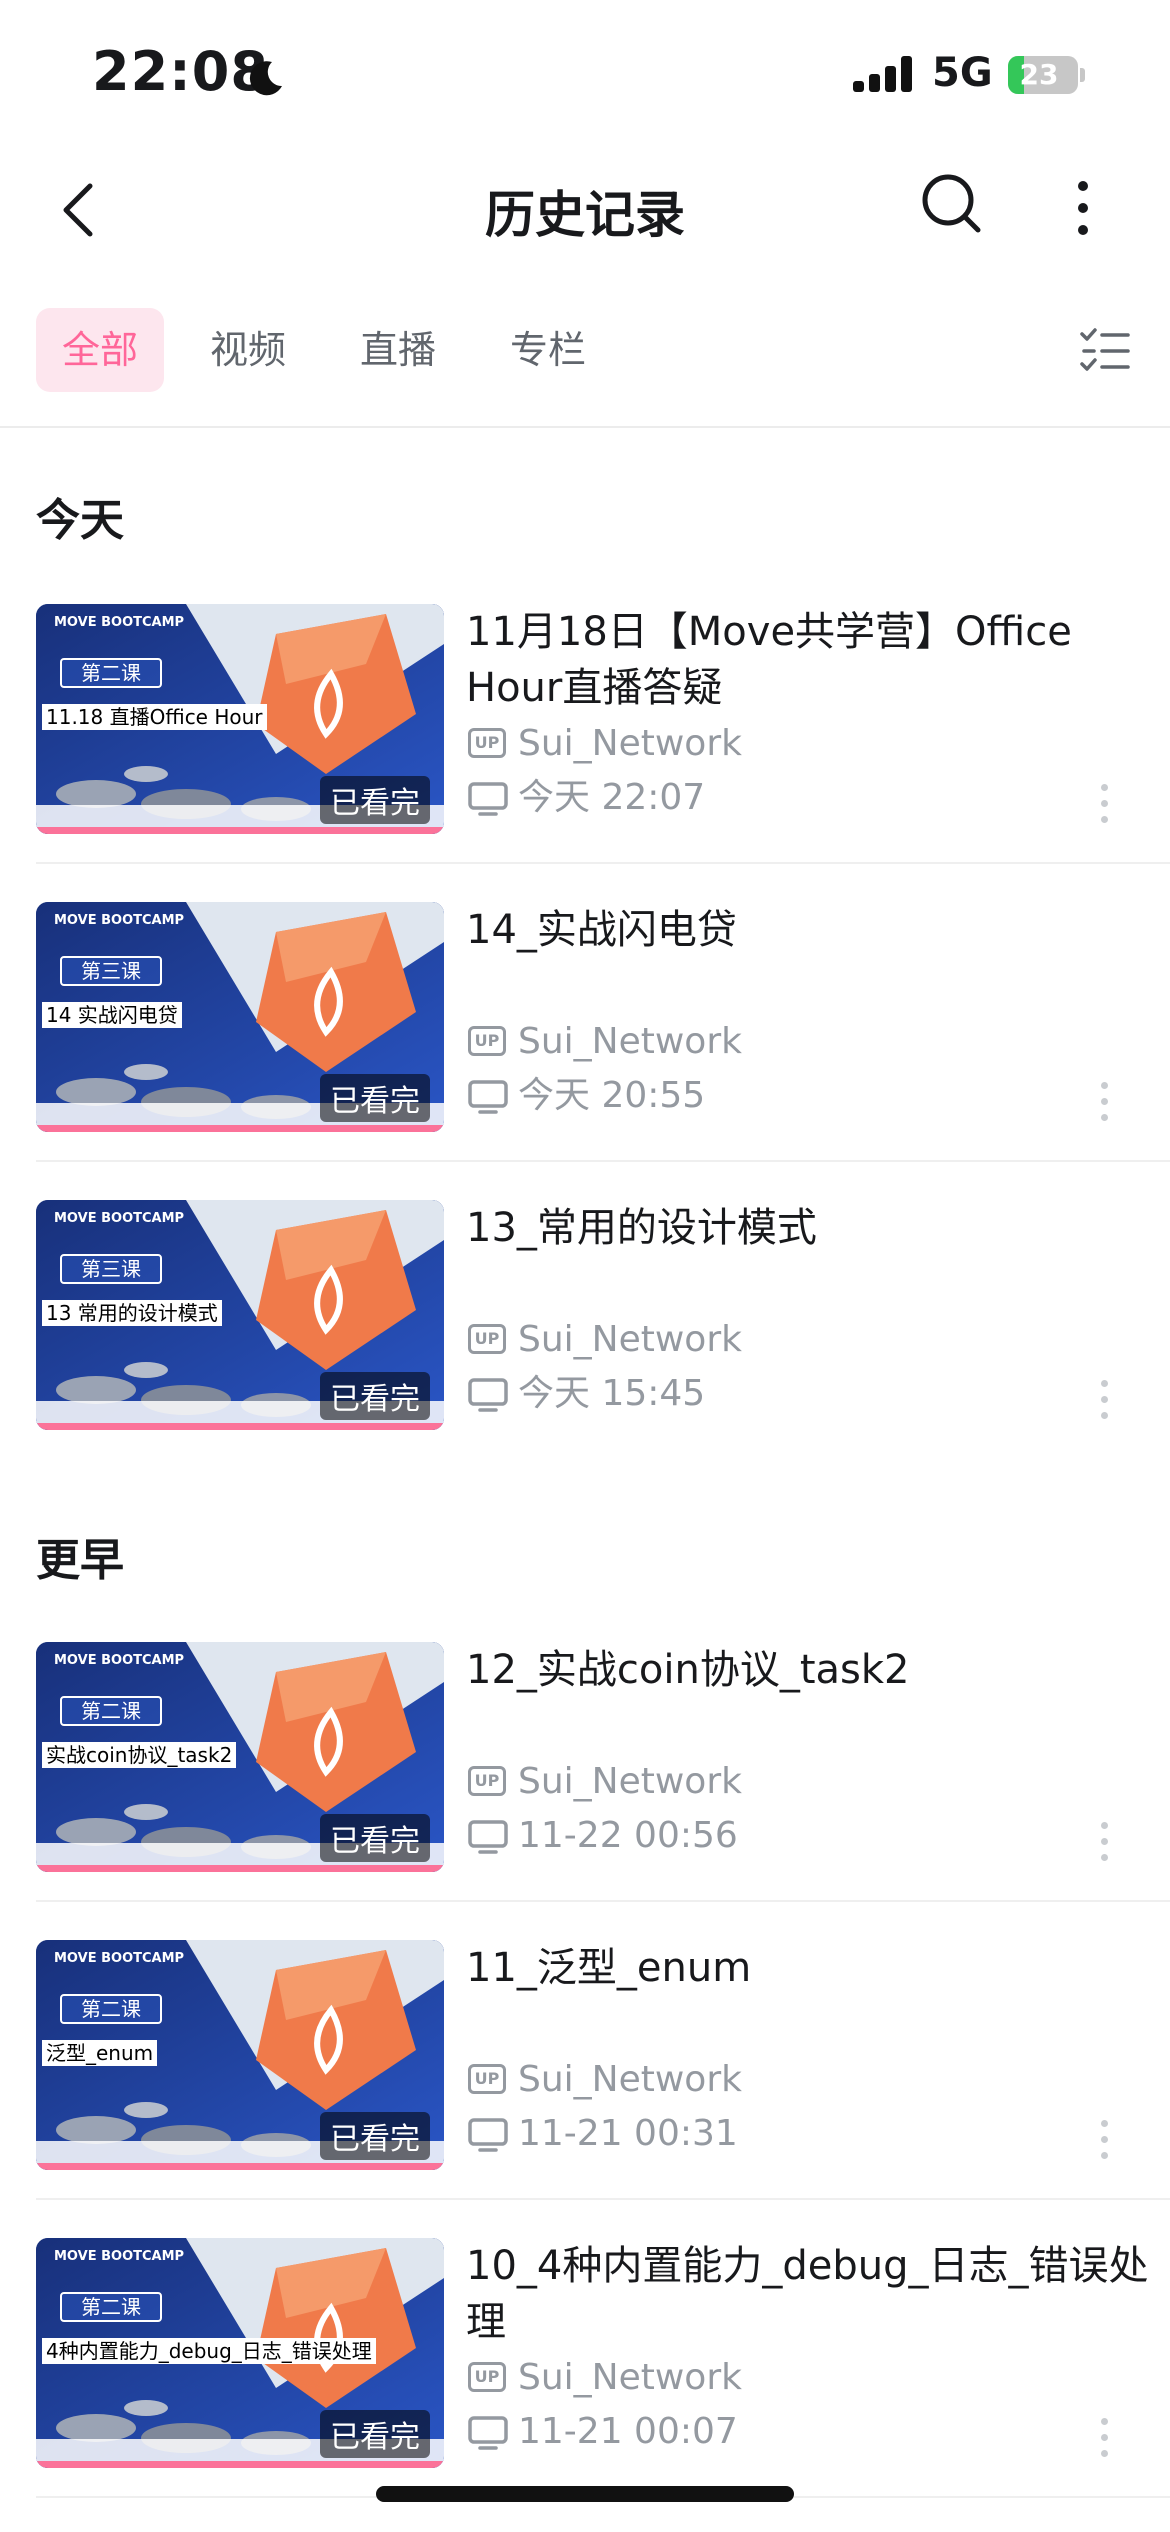  I want to click on home-indicator, so click(585, 2494).